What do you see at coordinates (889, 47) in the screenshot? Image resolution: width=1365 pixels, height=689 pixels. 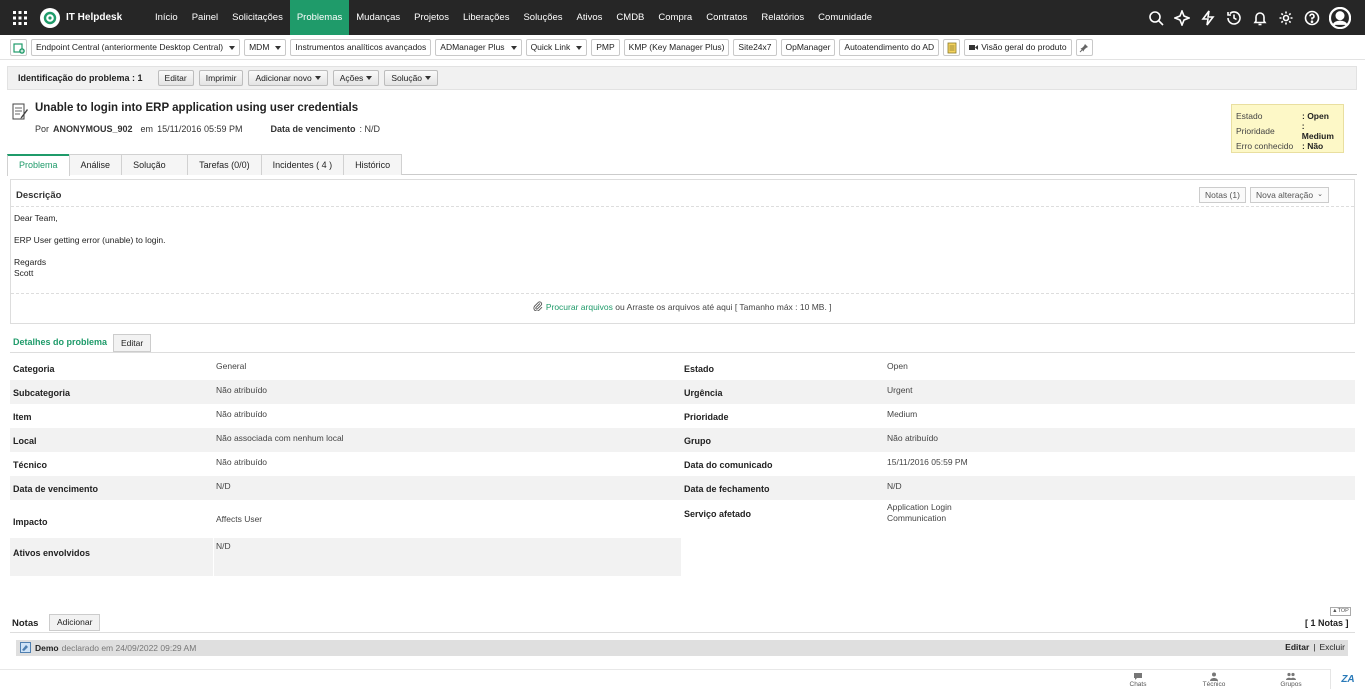 I see `link-ad-self-service: Autoatendimento do AD` at bounding box center [889, 47].